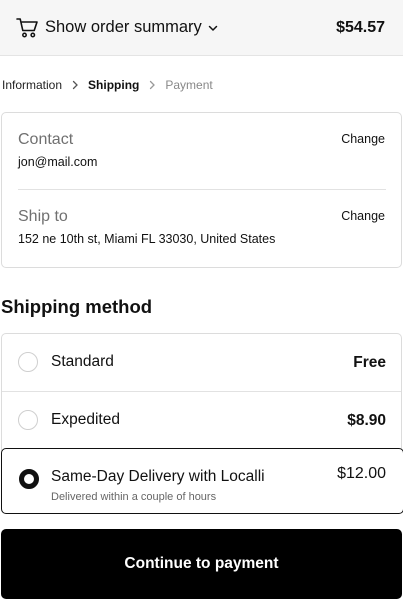  Describe the element at coordinates (43, 216) in the screenshot. I see `ship-to-title: Ship to` at that location.